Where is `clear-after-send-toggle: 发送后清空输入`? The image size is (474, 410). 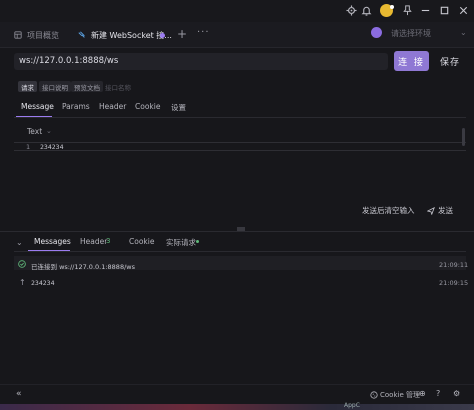 clear-after-send-toggle: 发送后清空输入 is located at coordinates (388, 210).